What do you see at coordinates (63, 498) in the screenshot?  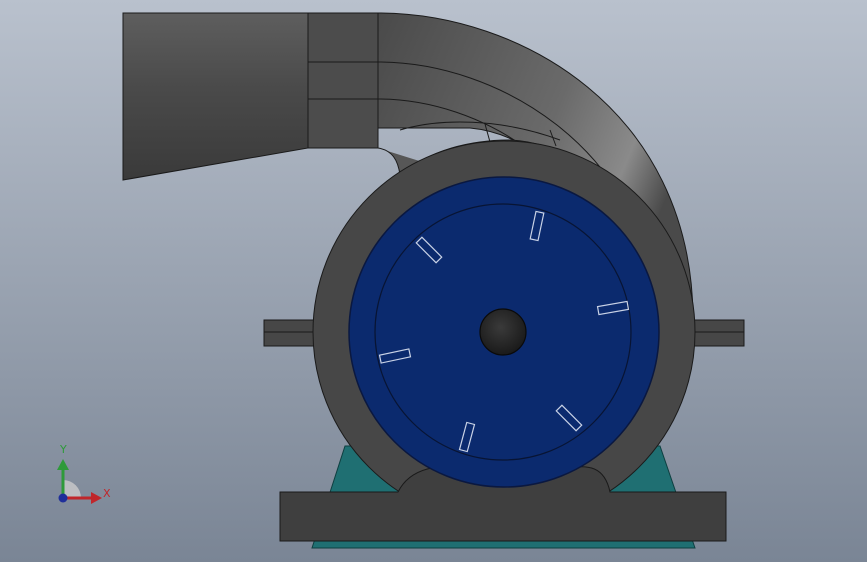 I see `z-axis-dot` at bounding box center [63, 498].